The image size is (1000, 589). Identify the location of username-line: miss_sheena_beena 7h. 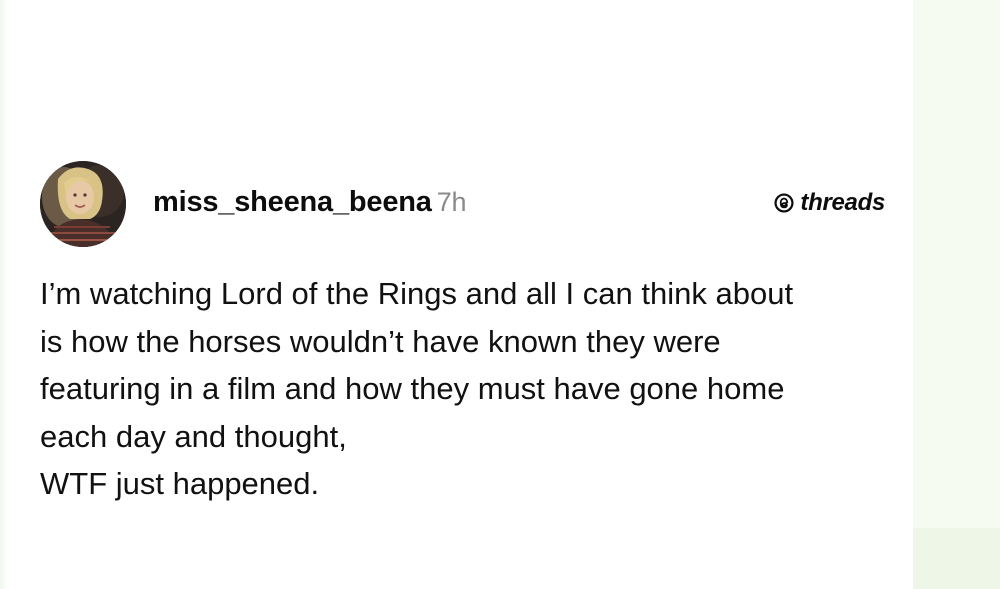
(310, 202).